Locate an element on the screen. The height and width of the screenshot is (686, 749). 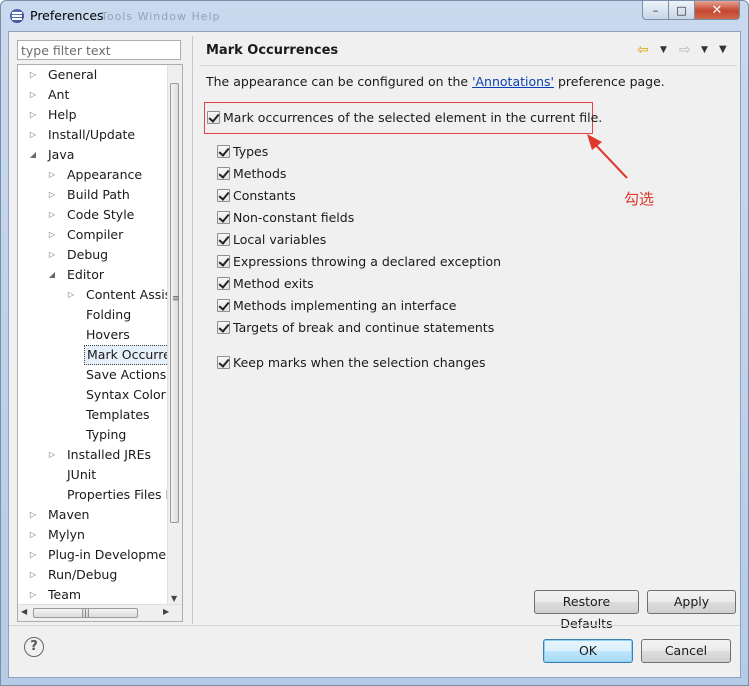
tree-item-label: Plug-in Development is located at coordinates (113, 554).